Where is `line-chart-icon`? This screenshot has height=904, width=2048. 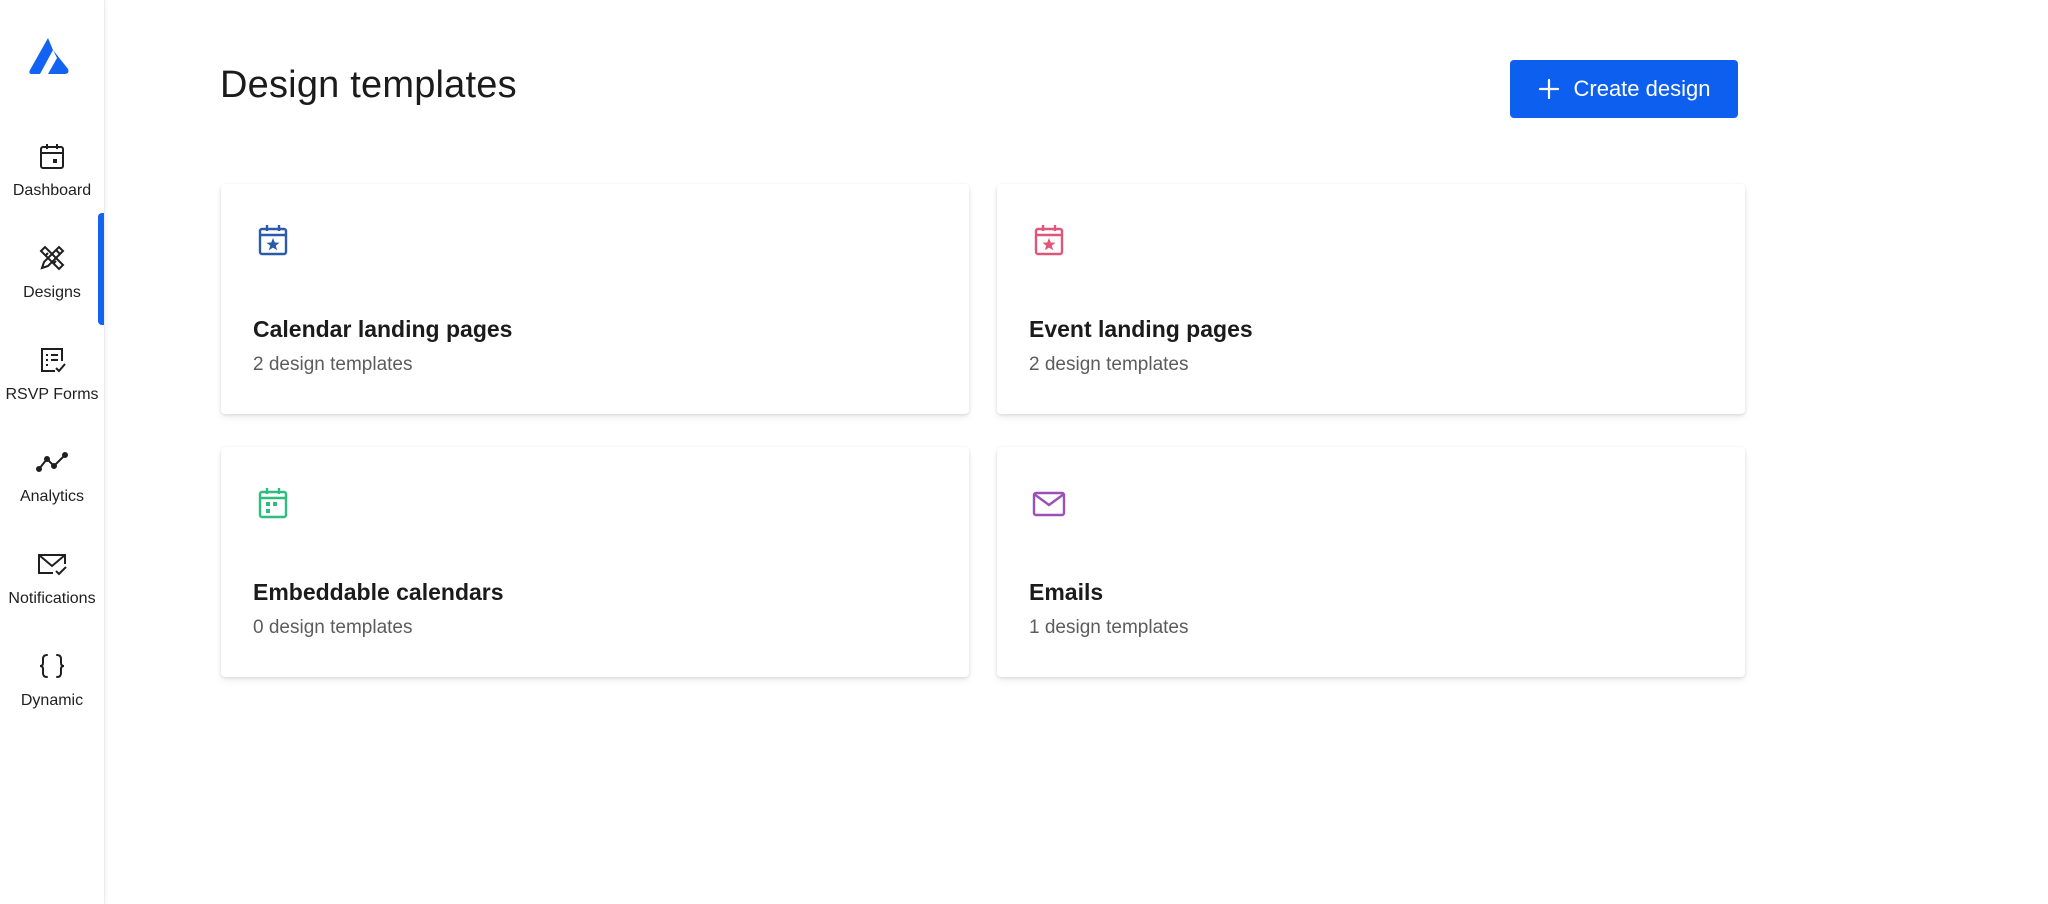
line-chart-icon is located at coordinates (52, 462).